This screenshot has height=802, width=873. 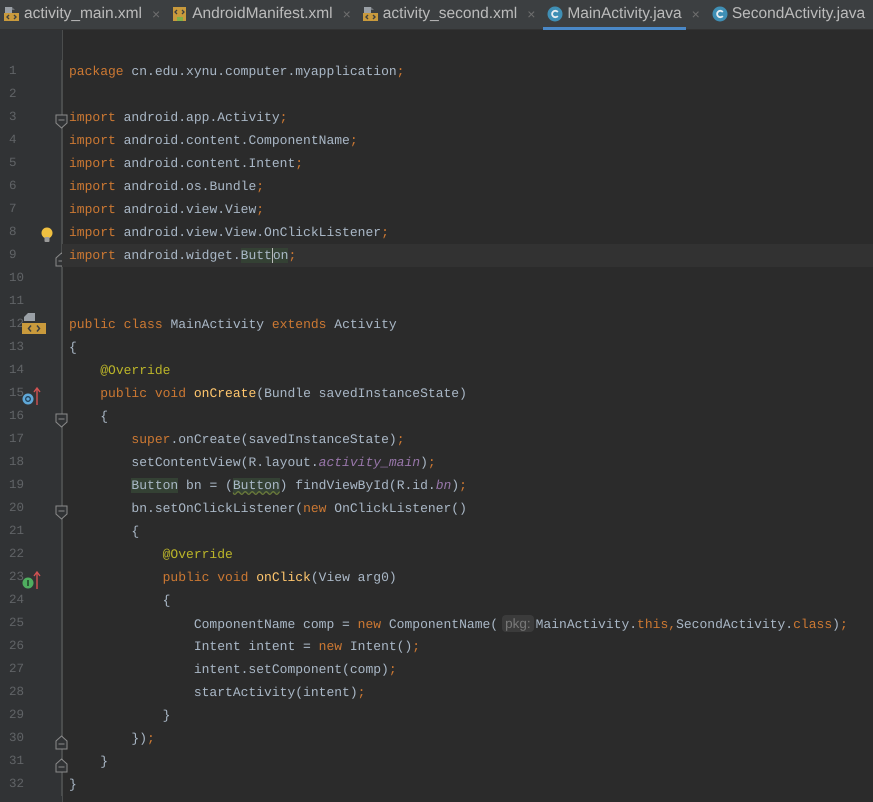 I want to click on code-line: intent.setComponent(comp);, so click(x=294, y=670).